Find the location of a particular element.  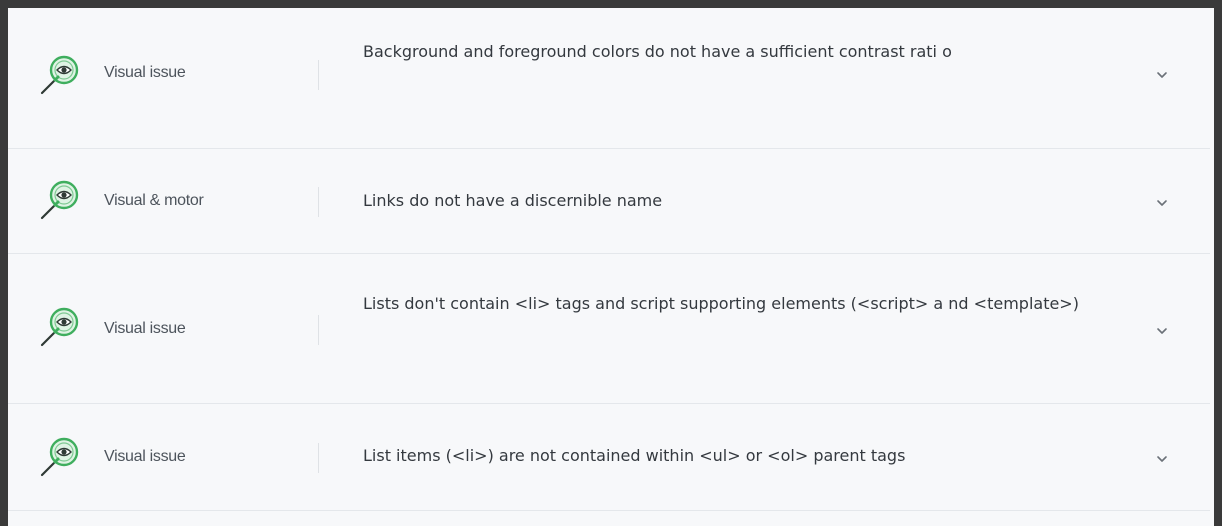

issue-title: Links do not have a discernible name is located at coordinates (513, 200).